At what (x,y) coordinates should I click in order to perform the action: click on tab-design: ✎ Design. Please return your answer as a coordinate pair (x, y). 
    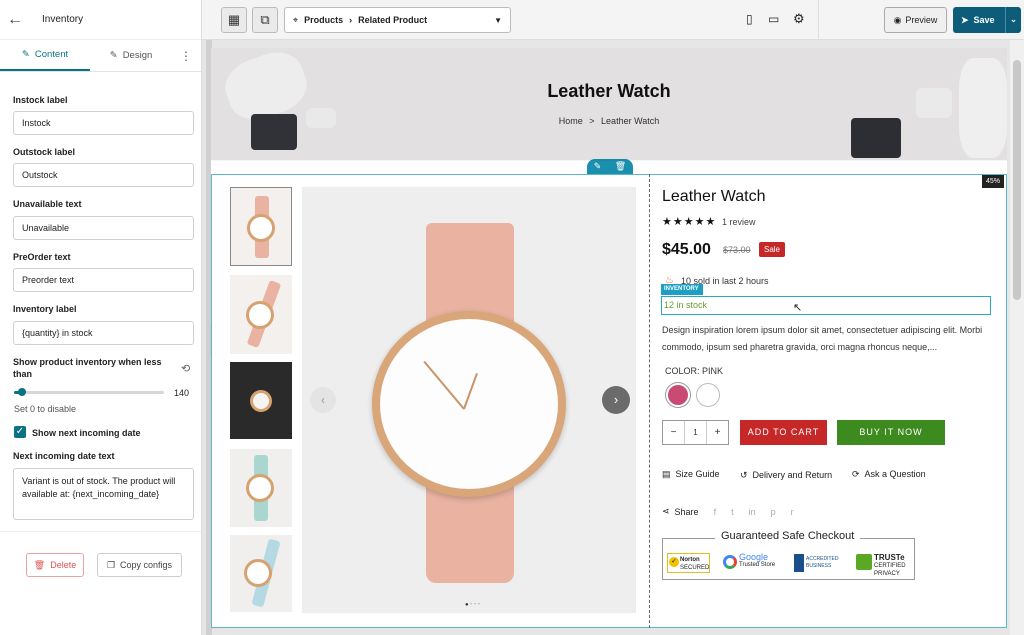
    Looking at the image, I should click on (131, 55).